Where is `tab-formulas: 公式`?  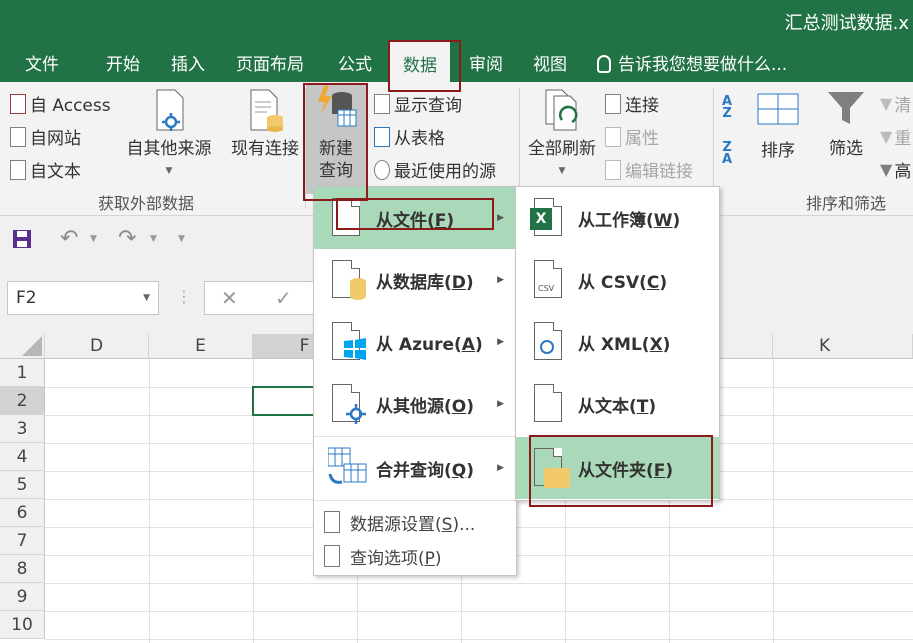
tab-formulas: 公式 is located at coordinates (355, 62).